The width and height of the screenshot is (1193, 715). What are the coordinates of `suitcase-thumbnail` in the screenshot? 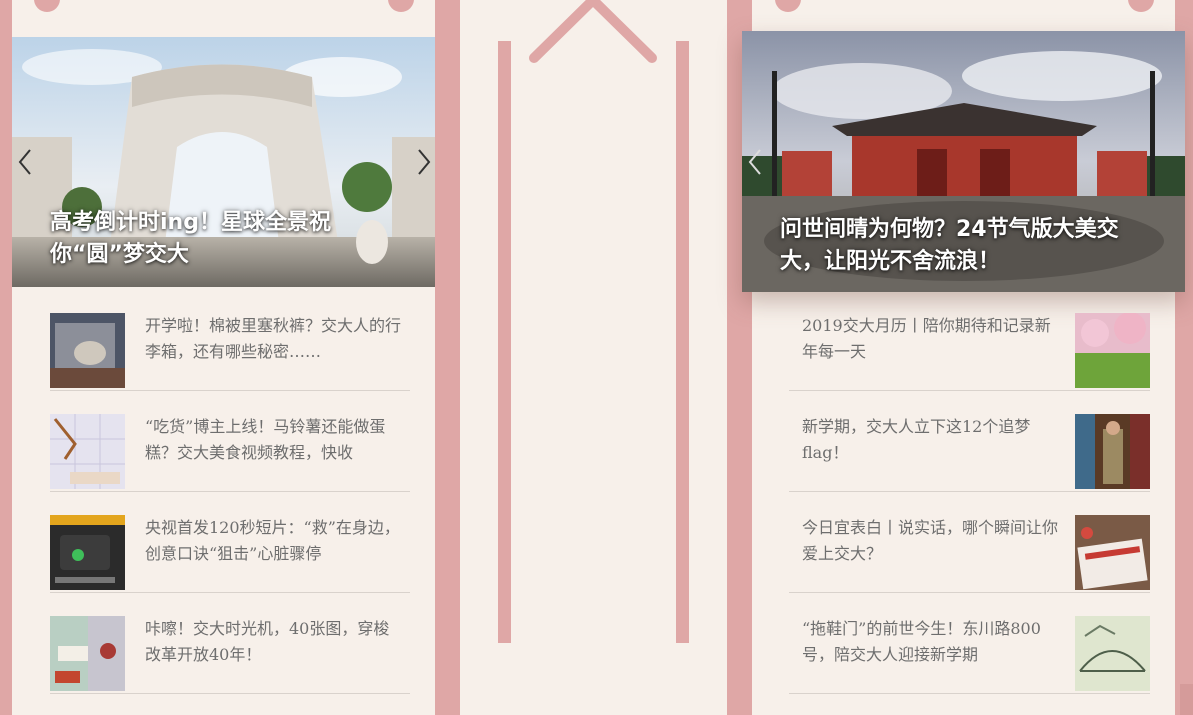 It's located at (87, 350).